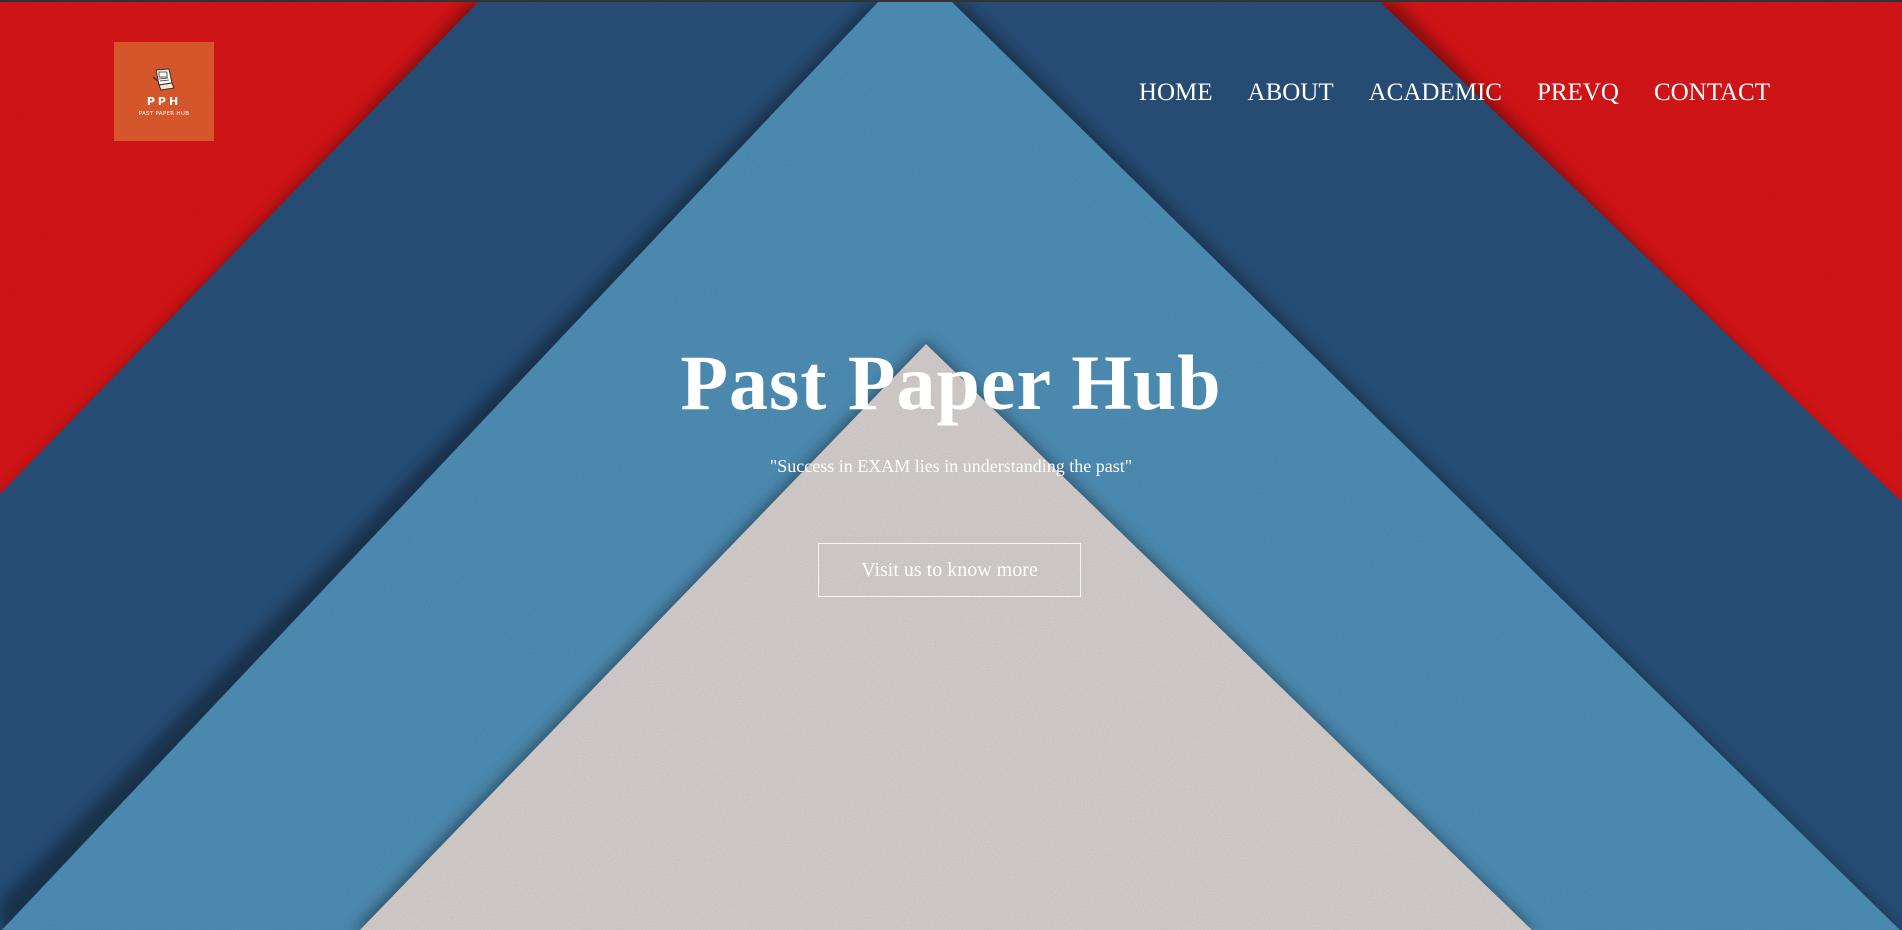  I want to click on nav-about: ABOUT, so click(1291, 93).